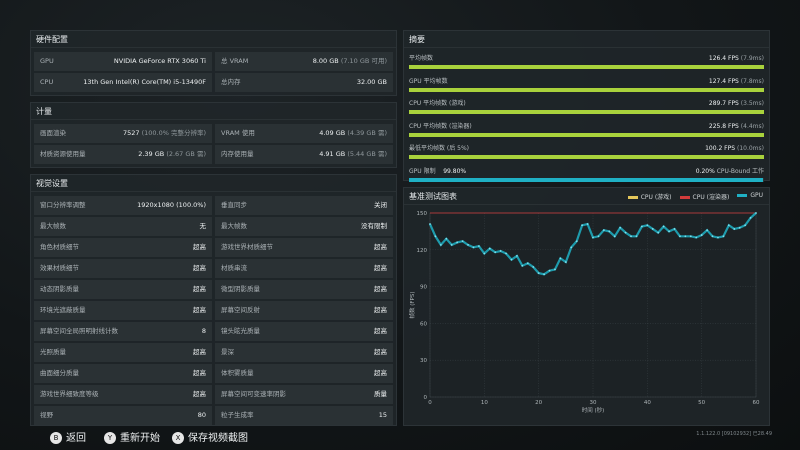  Describe the element at coordinates (123, 205) in the screenshot. I see `video-setting-row: 窗口分辨率调整 1920x1080 (100.0%)` at that location.